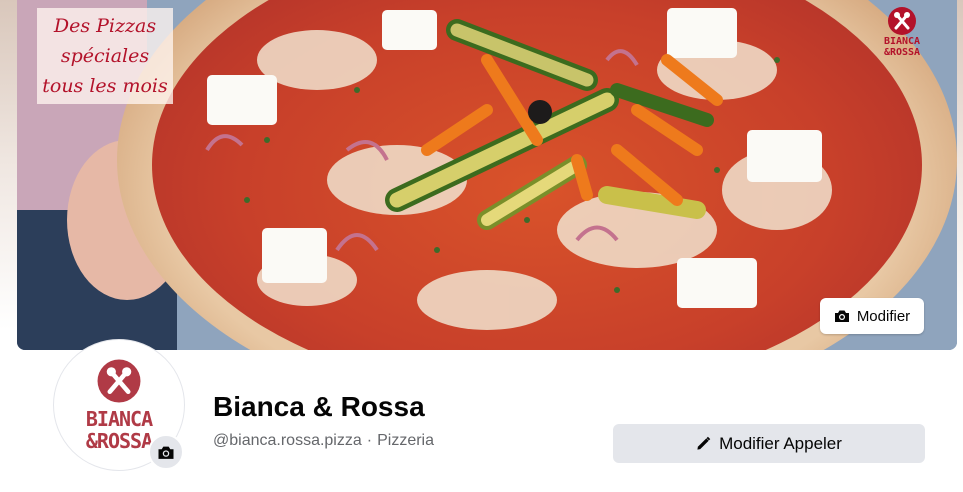  Describe the element at coordinates (902, 52) in the screenshot. I see `cover-logo-text-line2: &ROSSA` at that location.